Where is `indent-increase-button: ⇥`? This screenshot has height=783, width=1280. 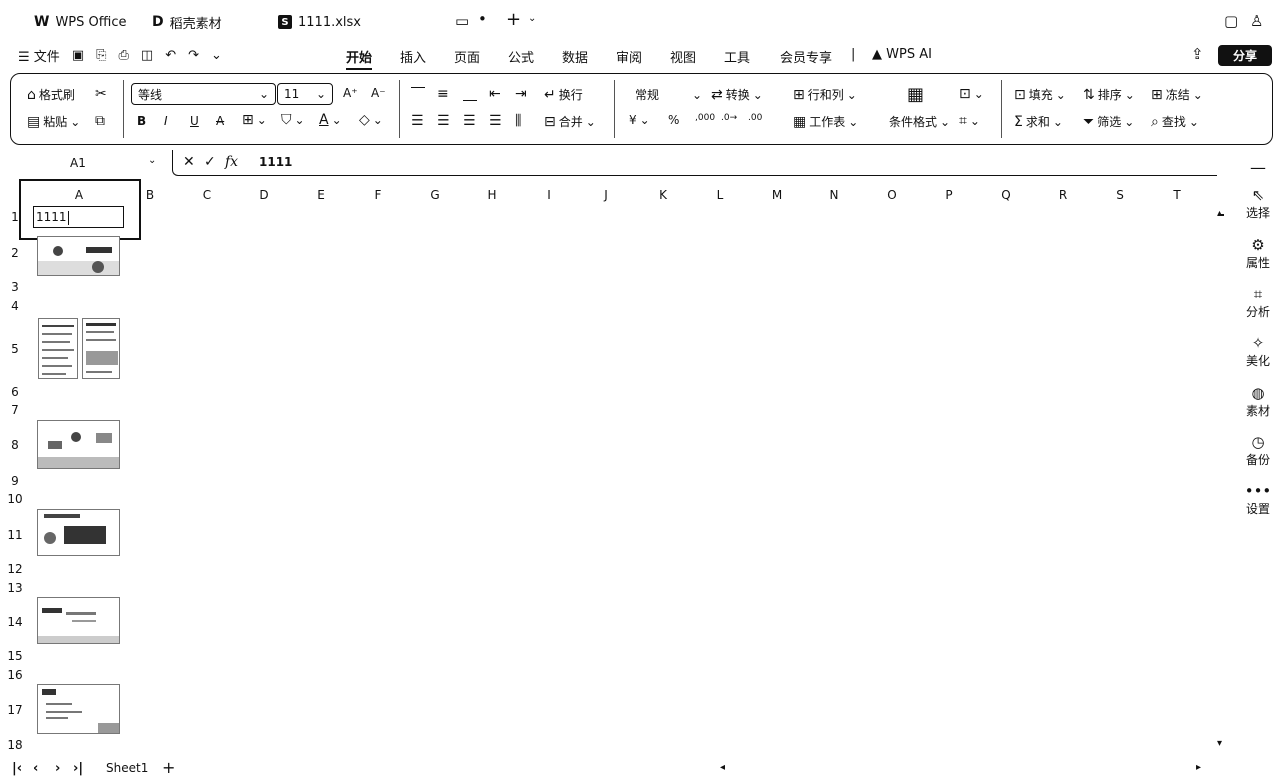 indent-increase-button: ⇥ is located at coordinates (521, 94).